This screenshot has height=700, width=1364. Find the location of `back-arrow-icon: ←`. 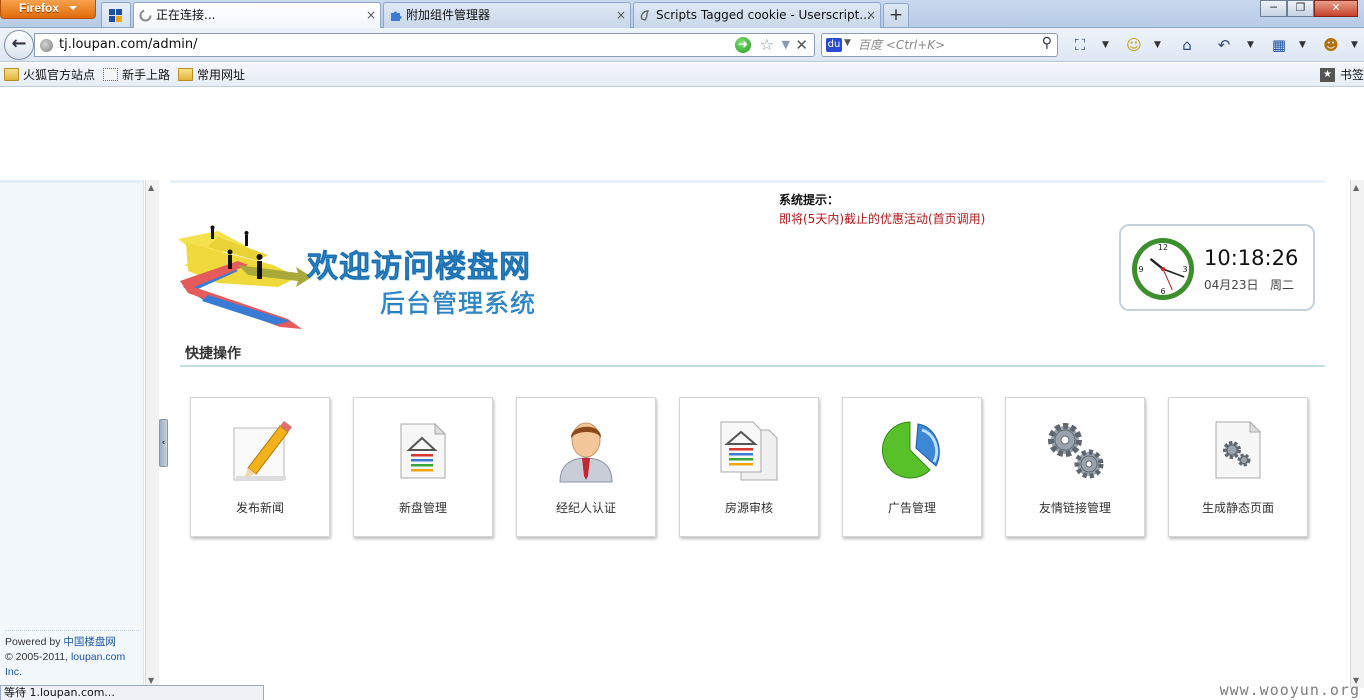

back-arrow-icon: ← is located at coordinates (19, 43).